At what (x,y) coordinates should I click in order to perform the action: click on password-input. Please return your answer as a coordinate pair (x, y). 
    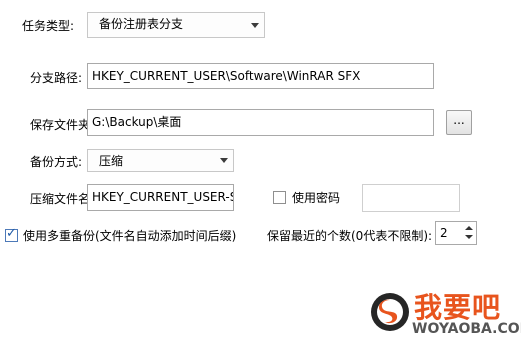
    Looking at the image, I should click on (411, 198).